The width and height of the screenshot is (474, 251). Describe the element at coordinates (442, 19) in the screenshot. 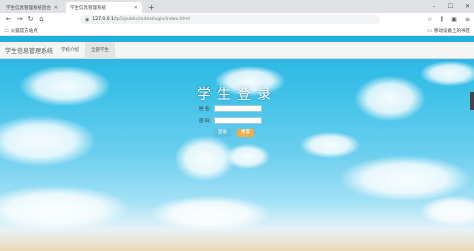

I see `library-icon: ⫼` at that location.